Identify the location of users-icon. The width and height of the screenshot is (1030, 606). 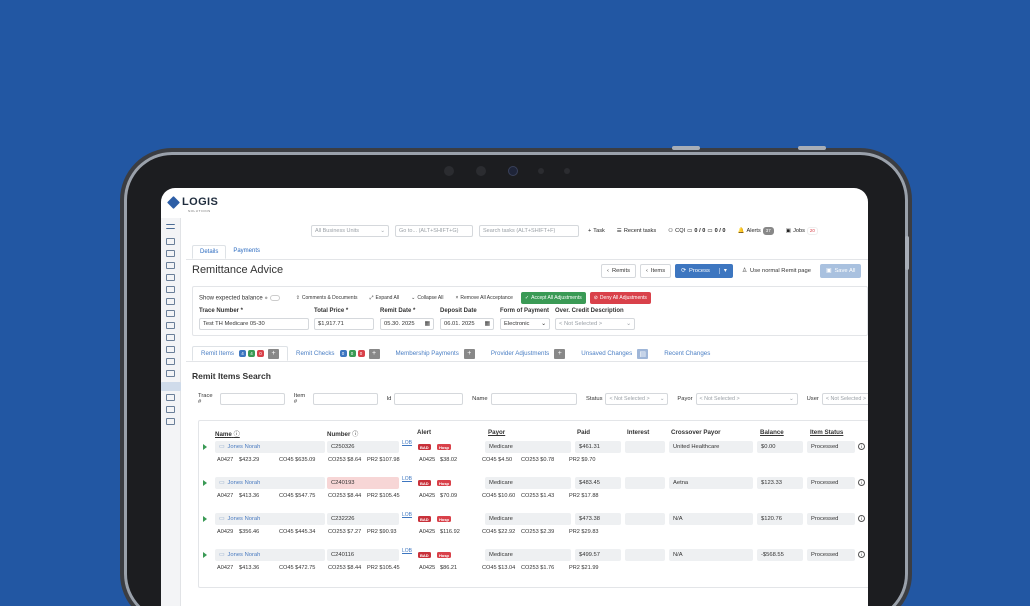
(170, 421).